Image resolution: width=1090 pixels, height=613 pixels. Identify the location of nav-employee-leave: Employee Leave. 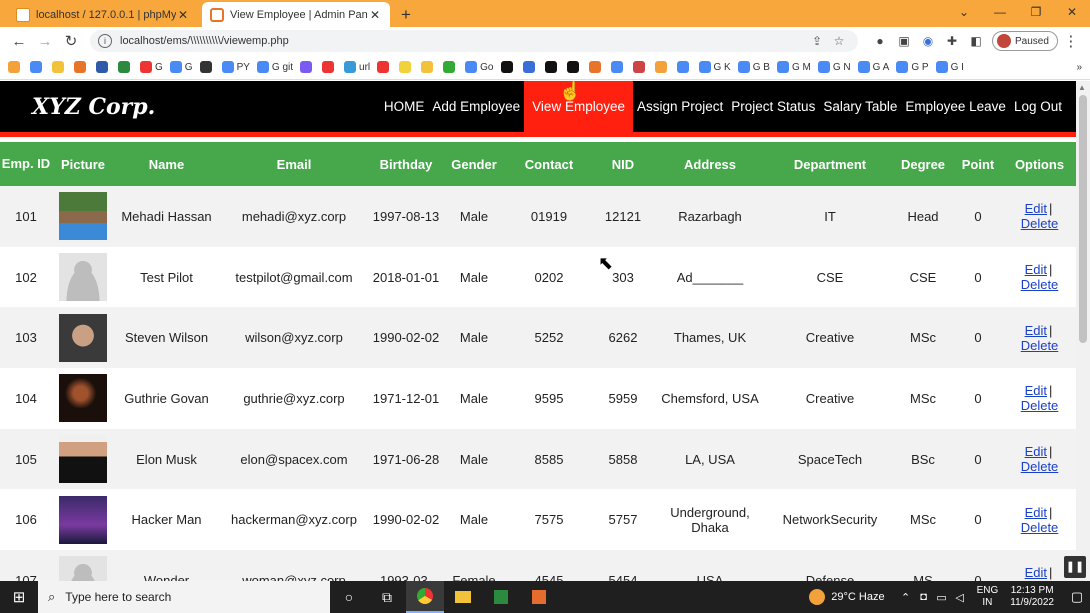
(955, 106).